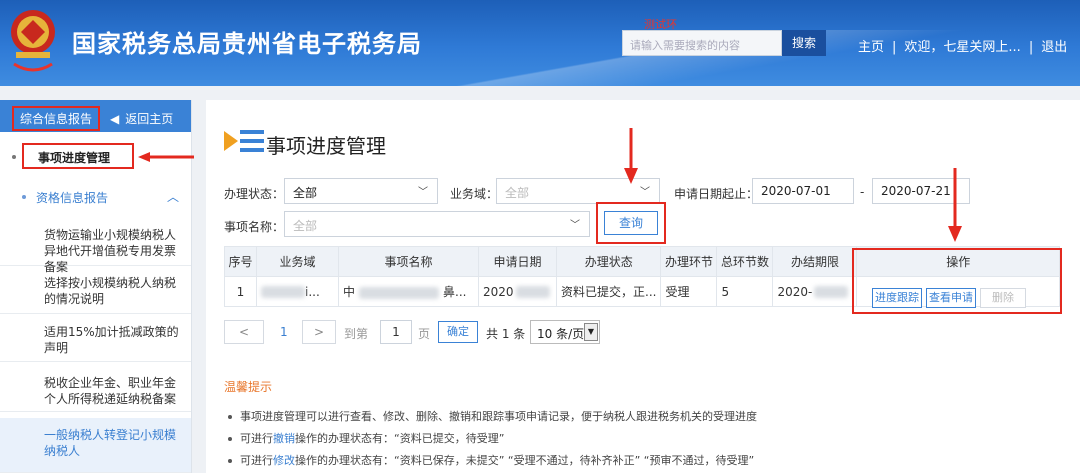  I want to click on nav-home-link: 主页, so click(871, 47).